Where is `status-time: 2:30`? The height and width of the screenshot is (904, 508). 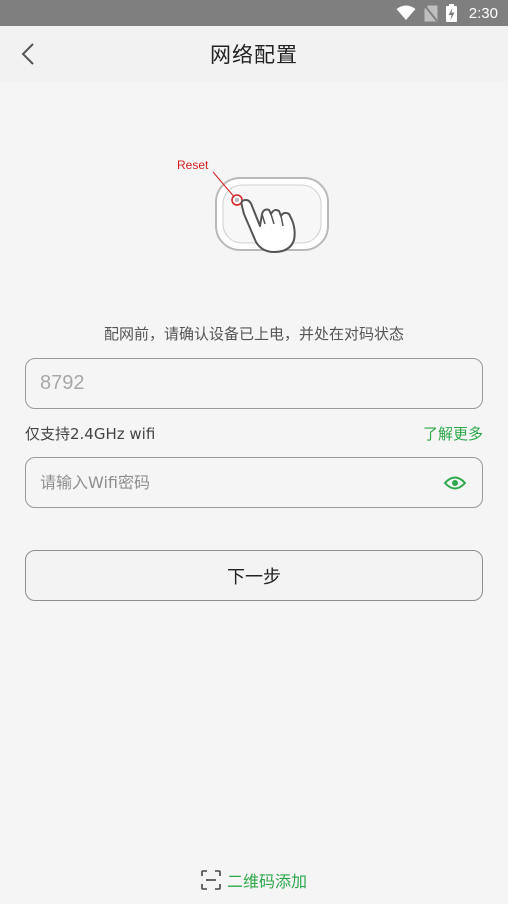 status-time: 2:30 is located at coordinates (483, 13).